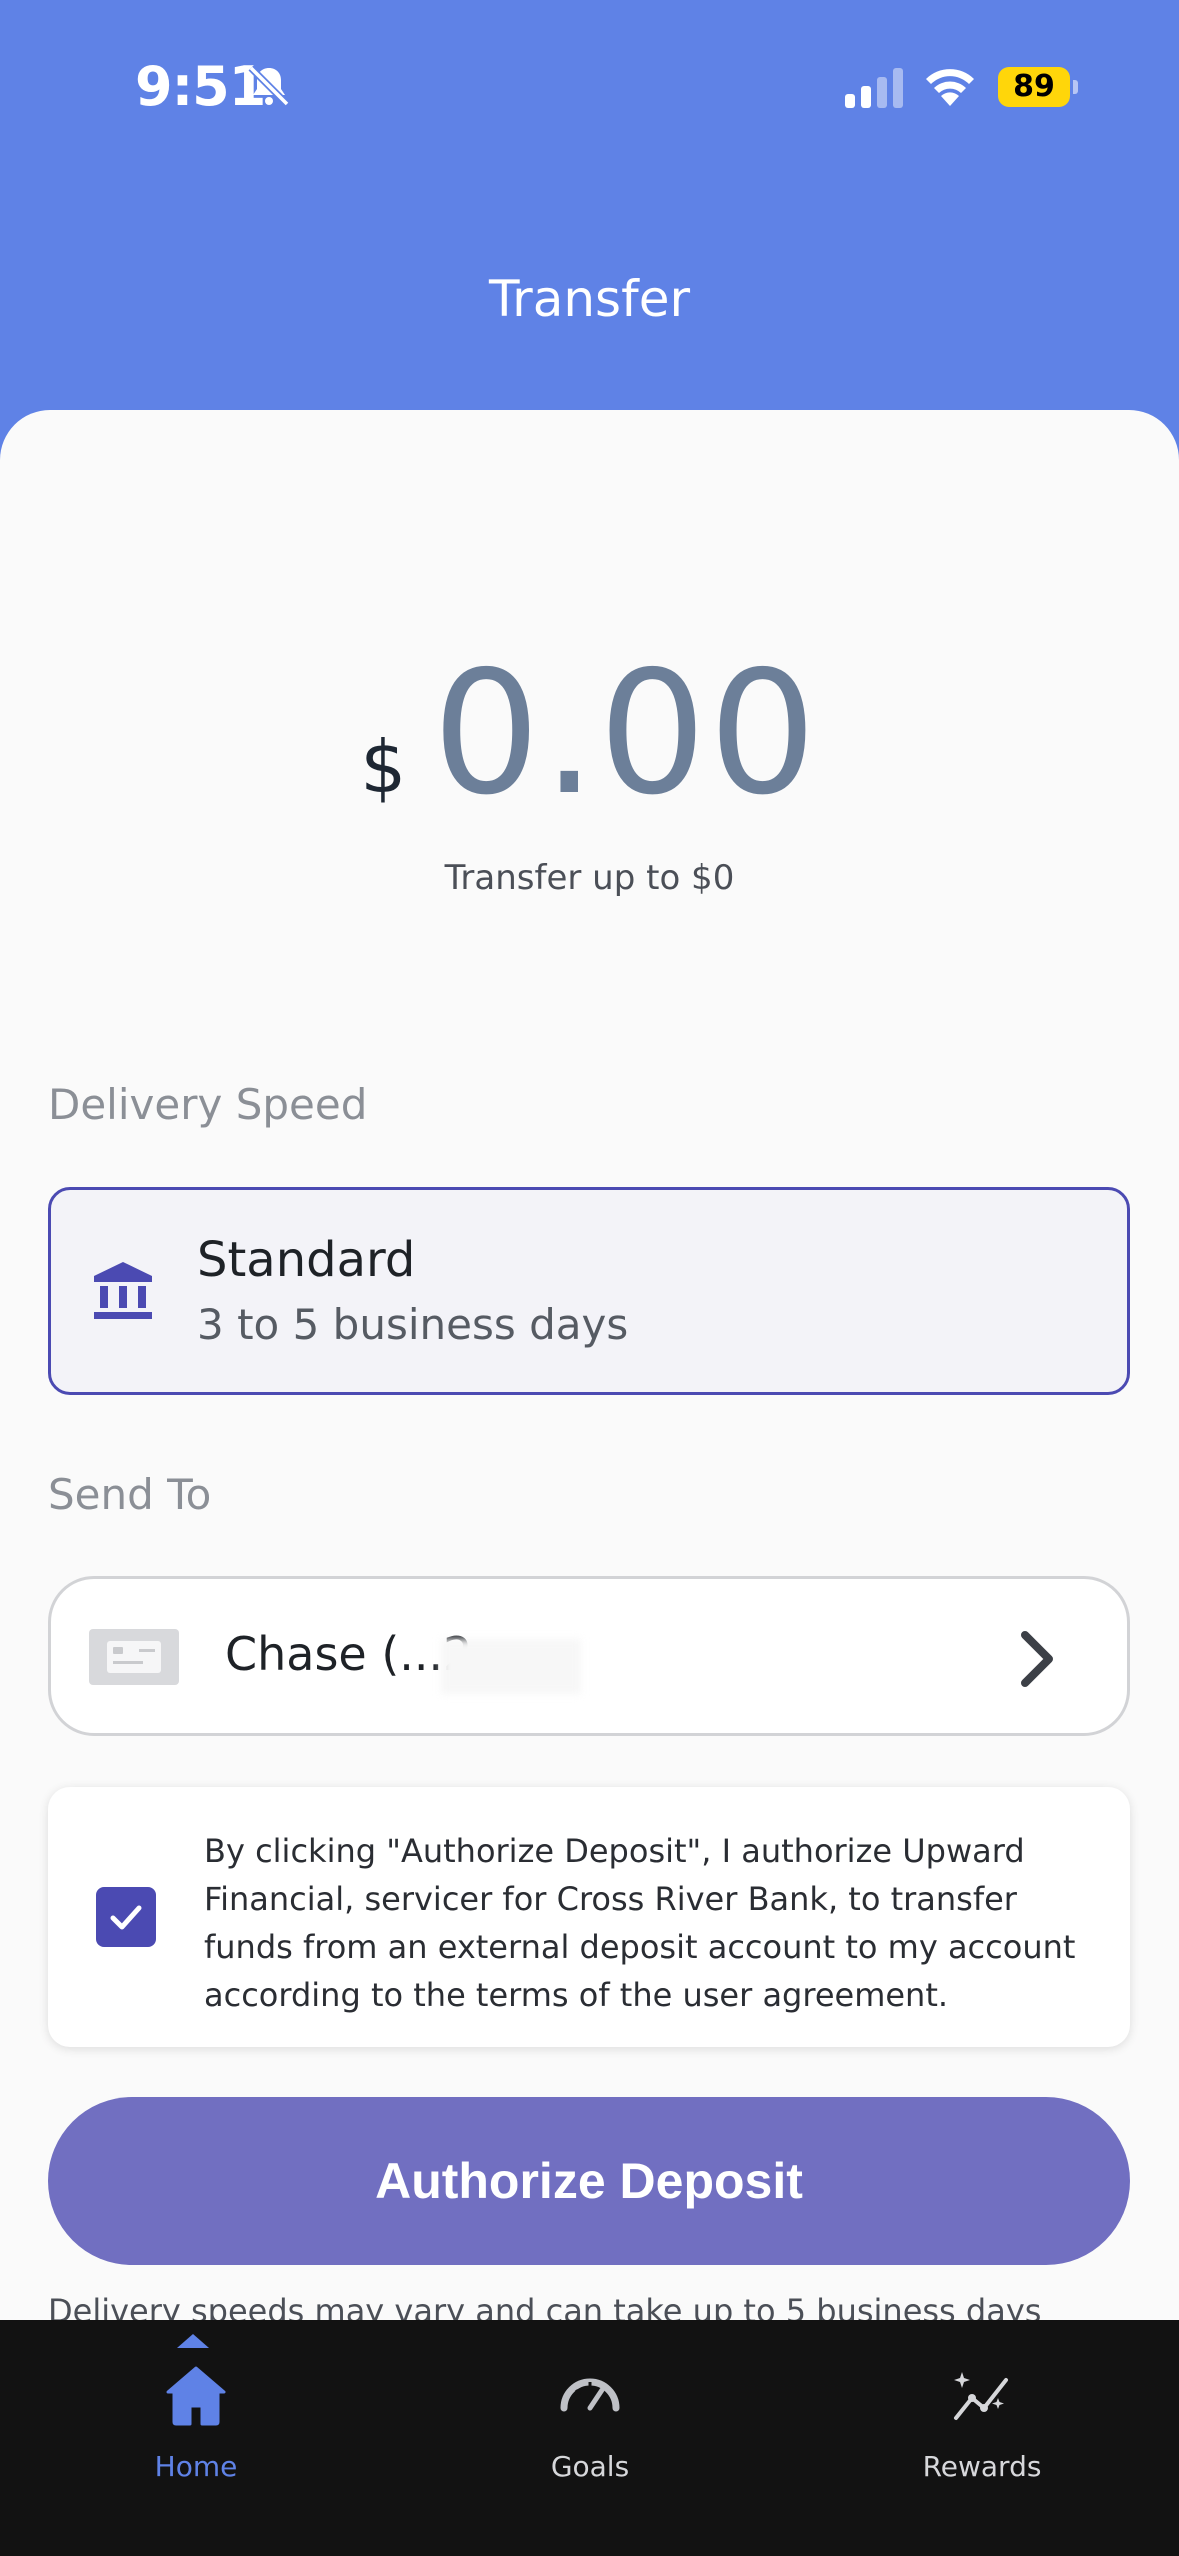 The height and width of the screenshot is (2556, 1179). I want to click on tab-rewards: Rewards, so click(982, 2438).